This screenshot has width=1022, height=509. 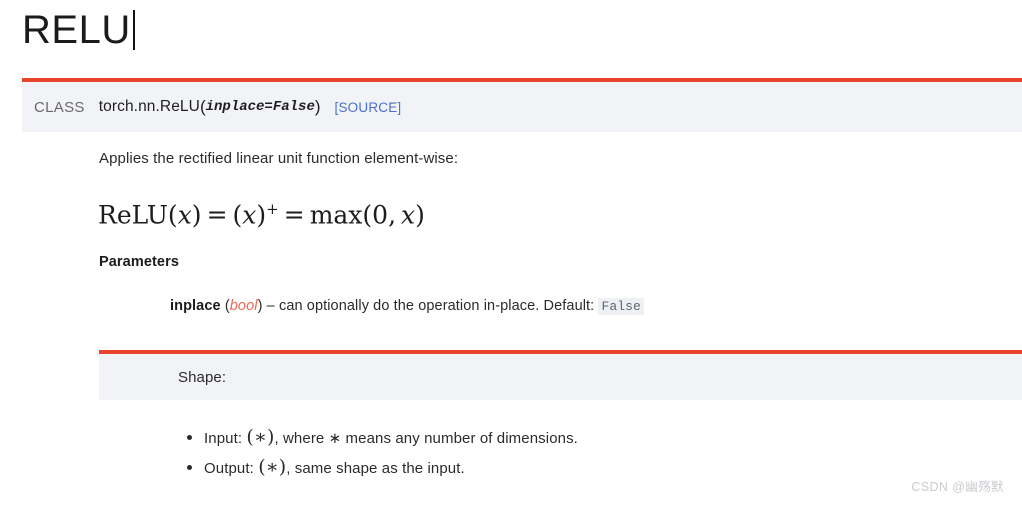 What do you see at coordinates (367, 215) in the screenshot?
I see `formula-max-open: (` at bounding box center [367, 215].